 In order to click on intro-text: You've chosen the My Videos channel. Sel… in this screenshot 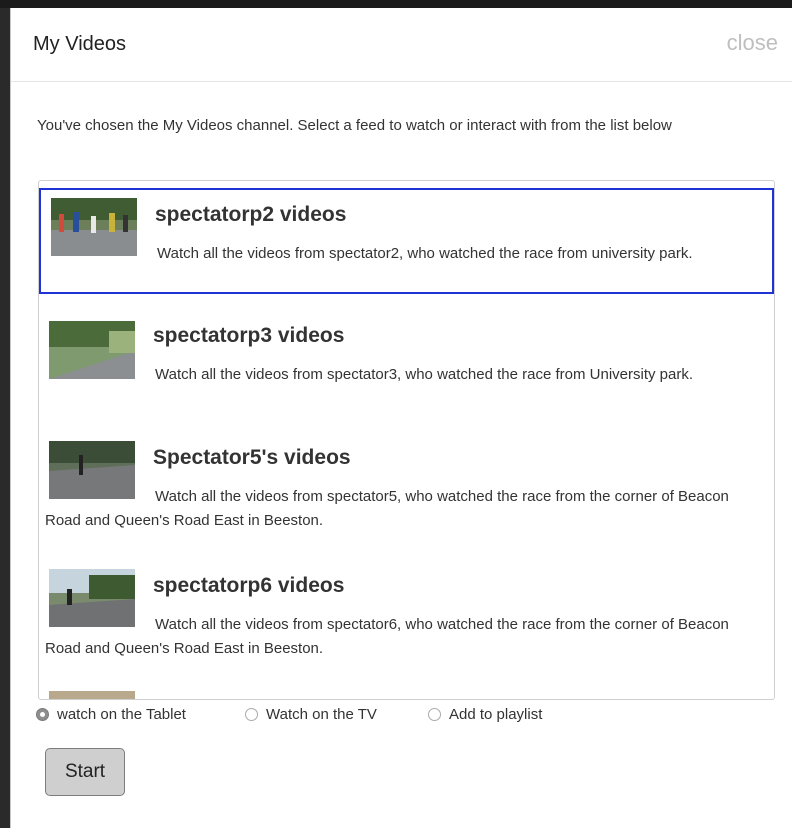, I will do `click(354, 125)`.